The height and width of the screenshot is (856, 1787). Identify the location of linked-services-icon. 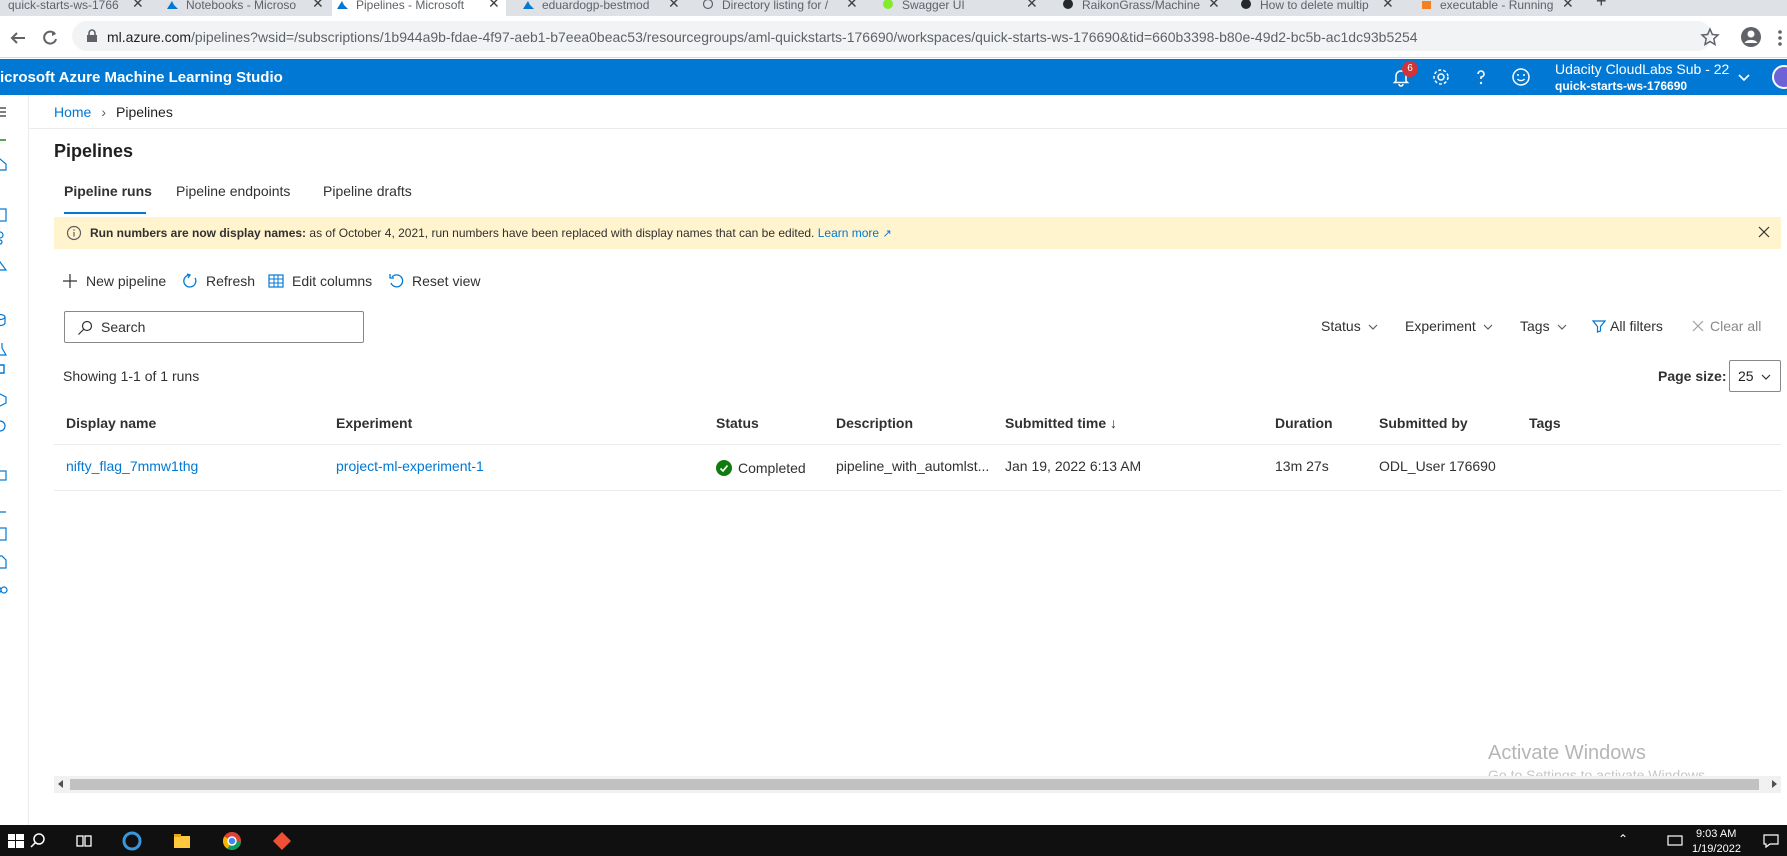
(4, 590).